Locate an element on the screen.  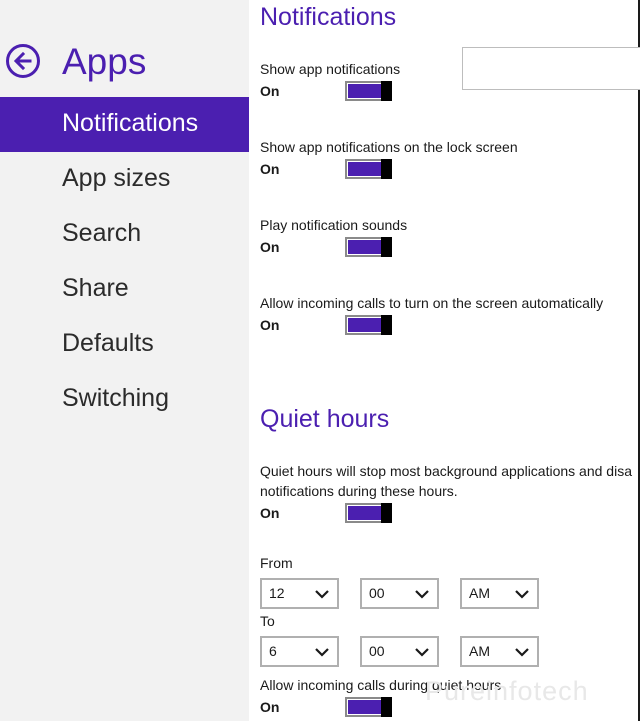
setting-label-sounds: Play notification sounds is located at coordinates (334, 225).